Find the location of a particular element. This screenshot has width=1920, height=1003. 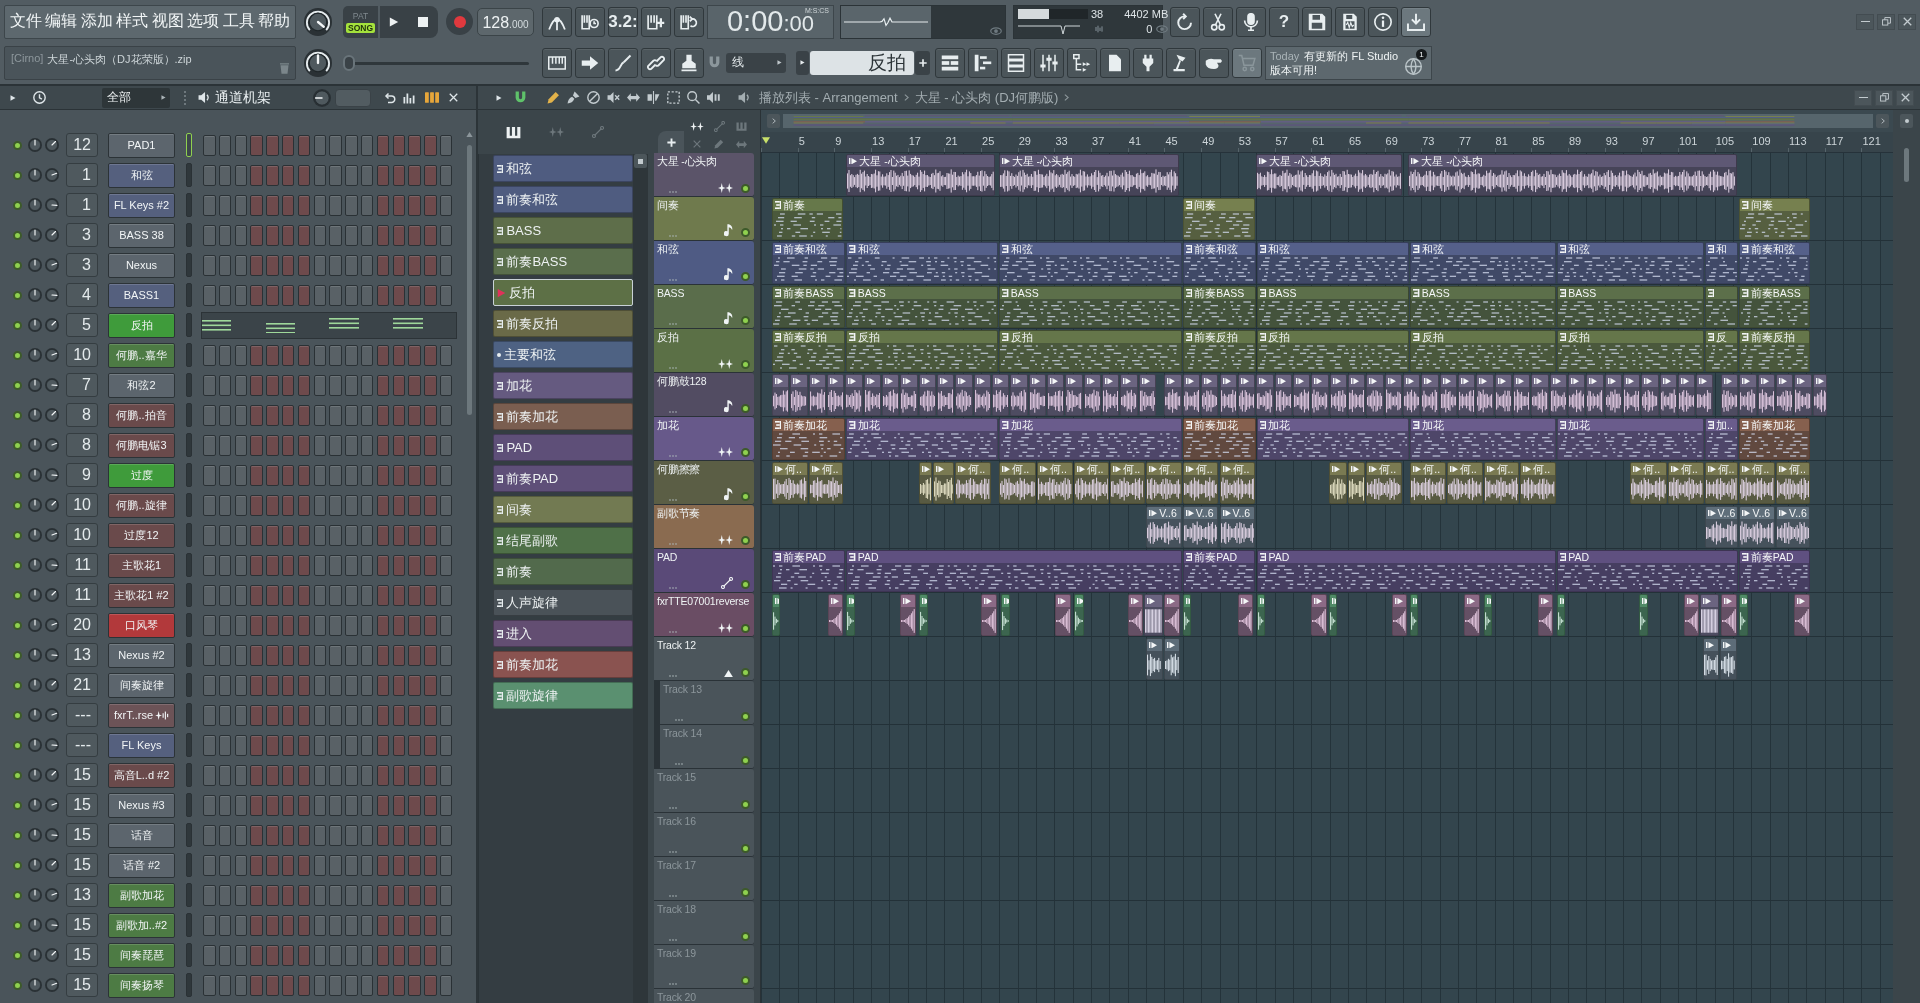

track-name: Track 13 is located at coordinates (683, 689).